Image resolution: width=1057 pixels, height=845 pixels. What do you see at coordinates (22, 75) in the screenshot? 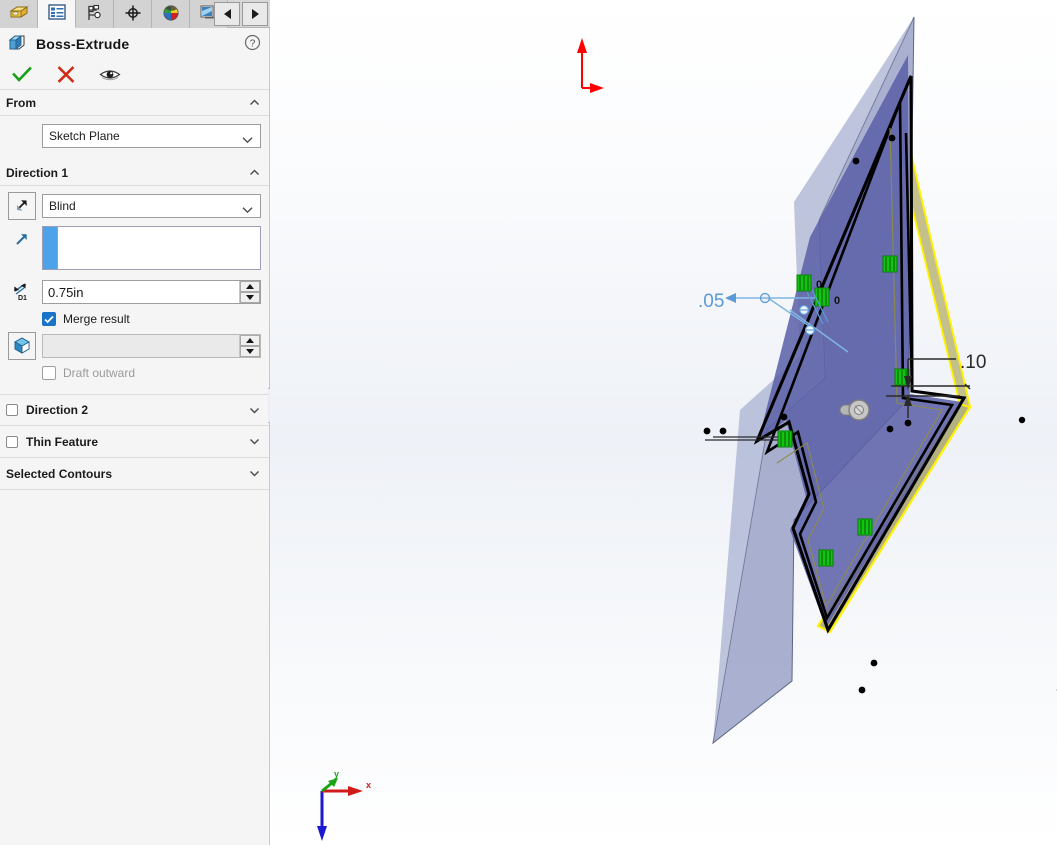
I see `ok-button` at bounding box center [22, 75].